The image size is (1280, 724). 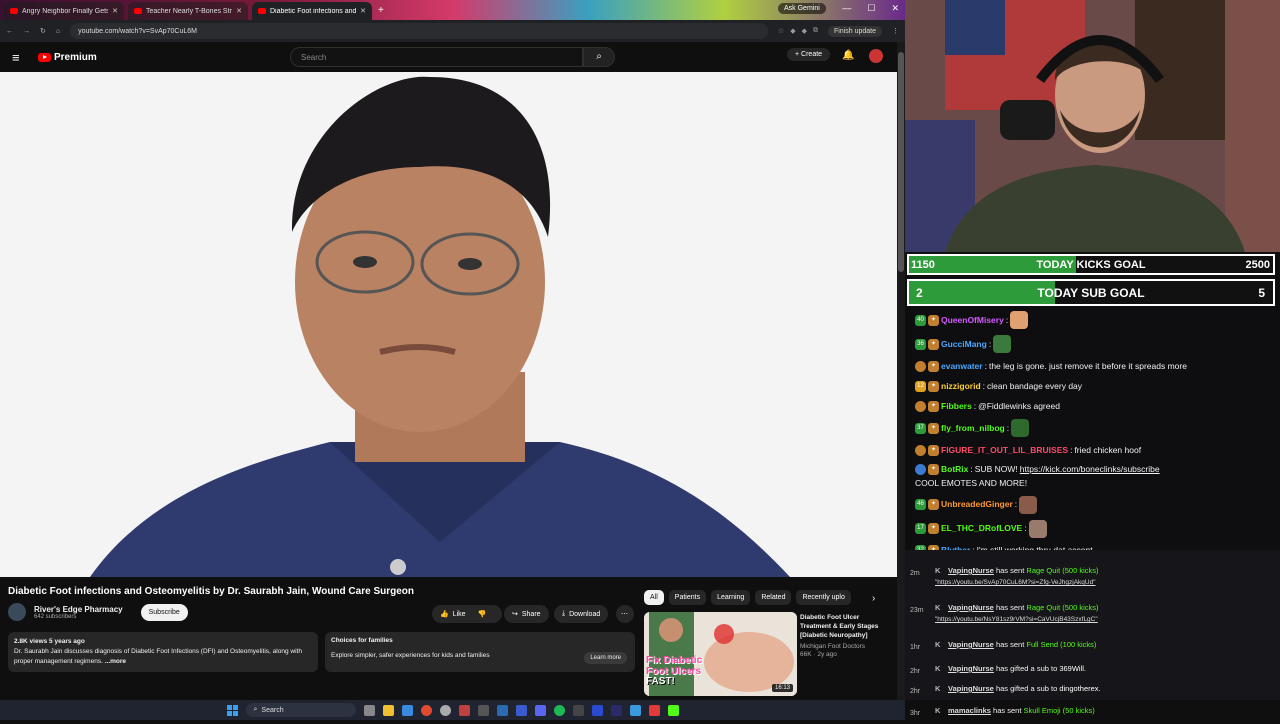 I want to click on chrome-icon, so click(x=426, y=710).